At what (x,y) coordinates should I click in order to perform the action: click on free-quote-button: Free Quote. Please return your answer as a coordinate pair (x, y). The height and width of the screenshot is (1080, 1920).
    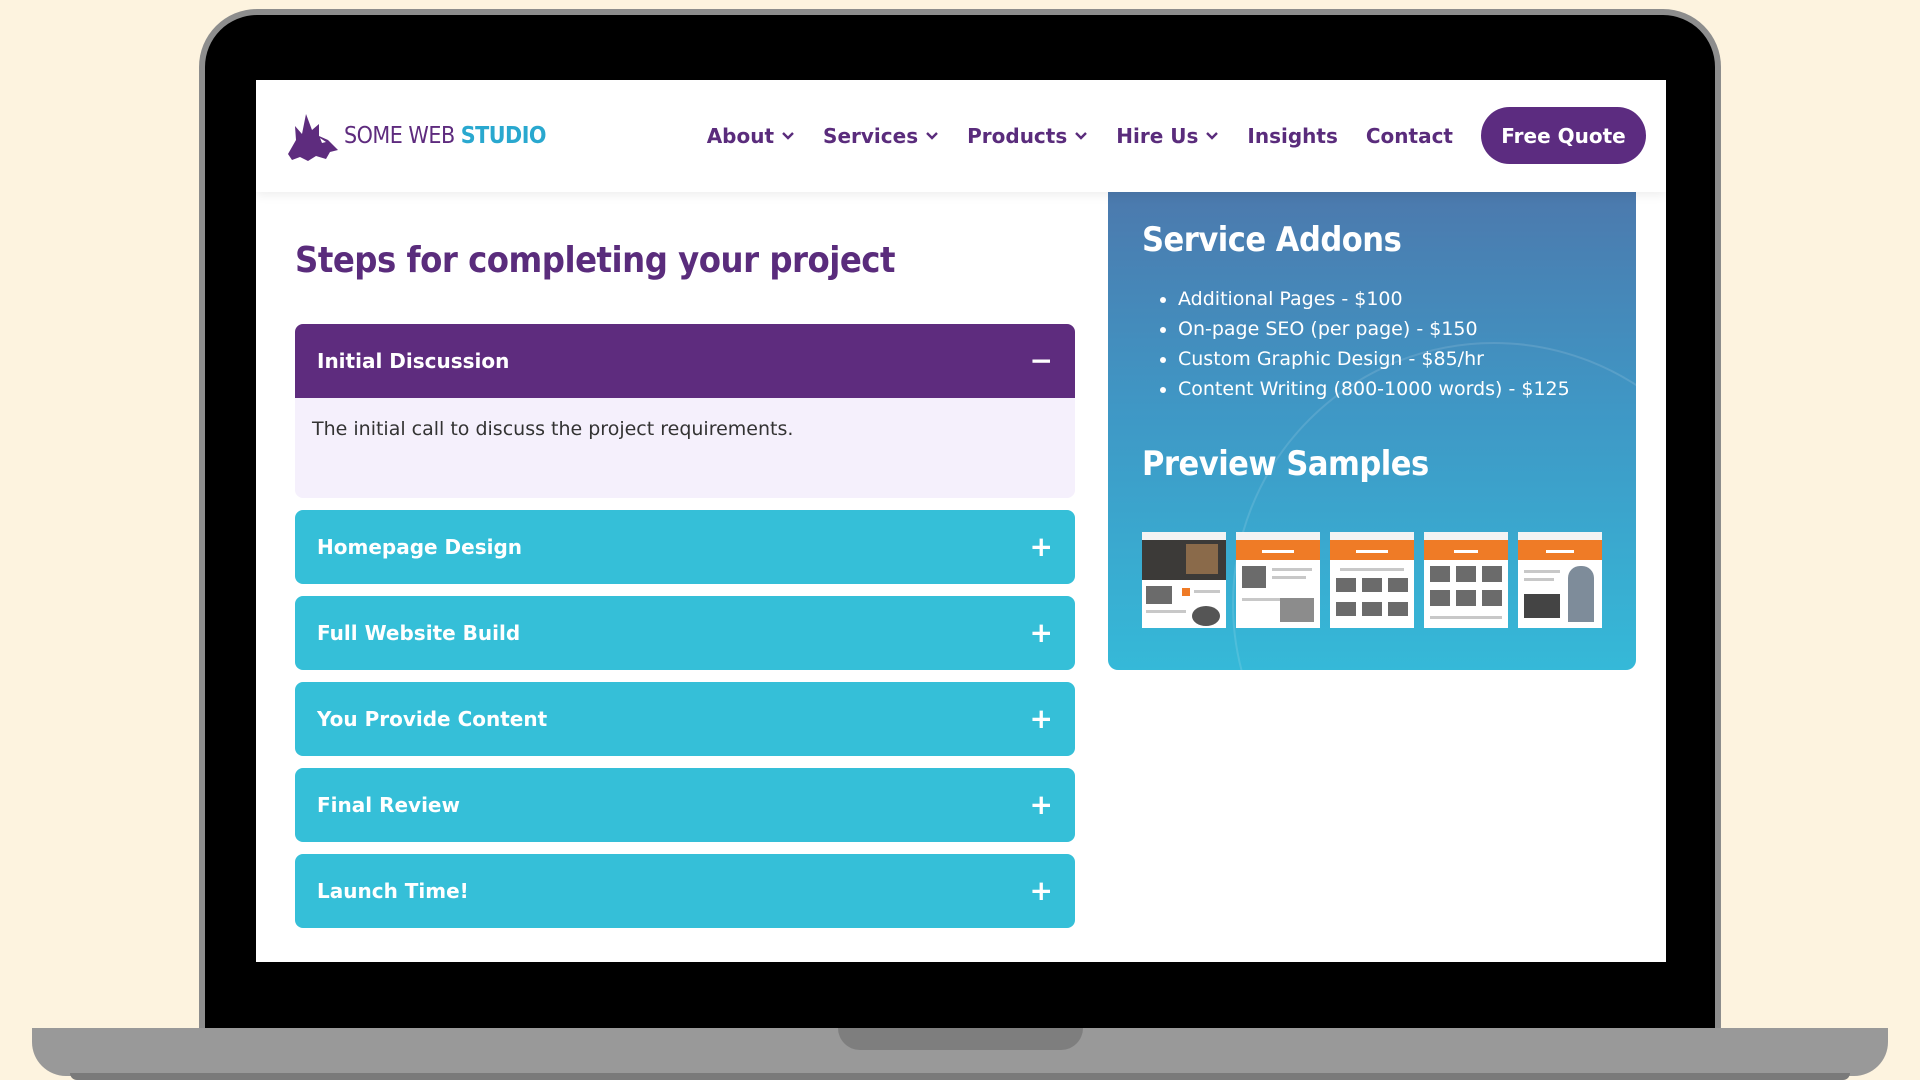
    Looking at the image, I should click on (1563, 135).